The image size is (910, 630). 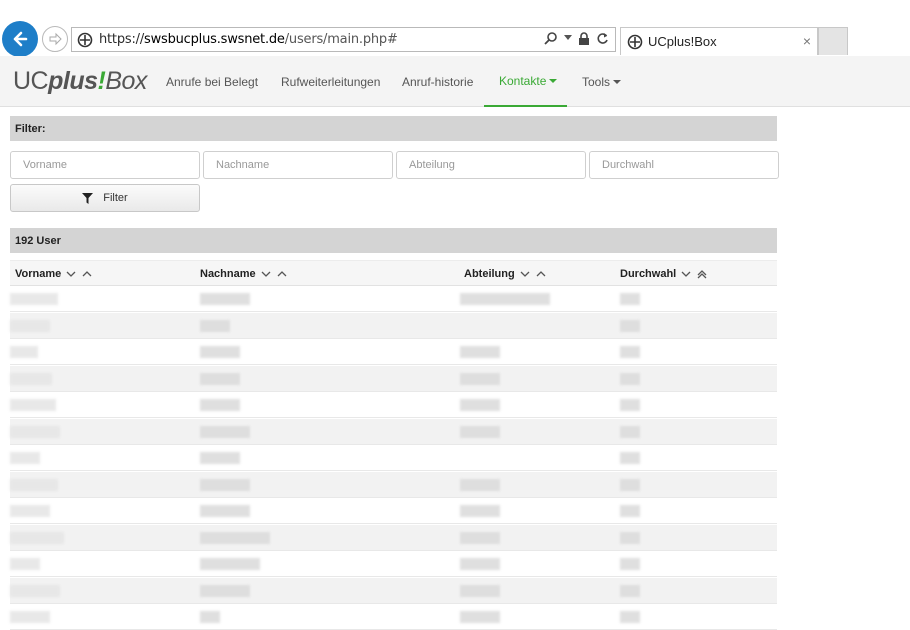 I want to click on arrow-left-icon, so click(x=20, y=39).